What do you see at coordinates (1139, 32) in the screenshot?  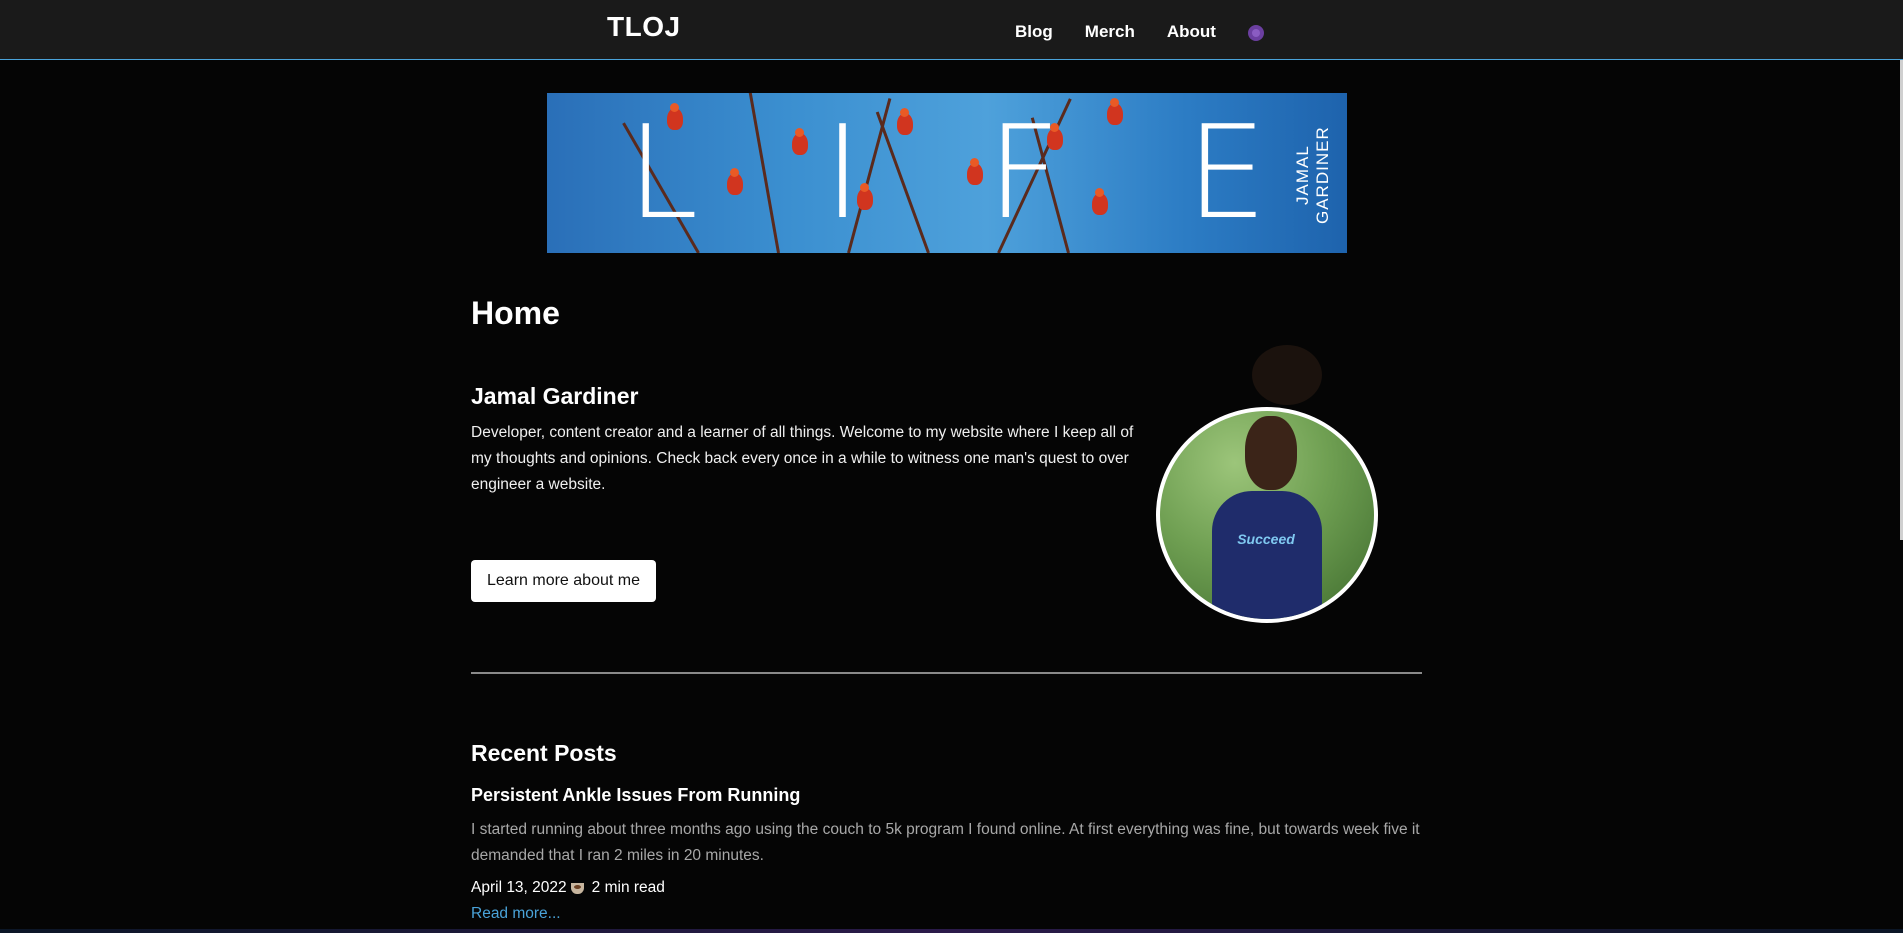 I see `main-nav: Blog Merch About` at bounding box center [1139, 32].